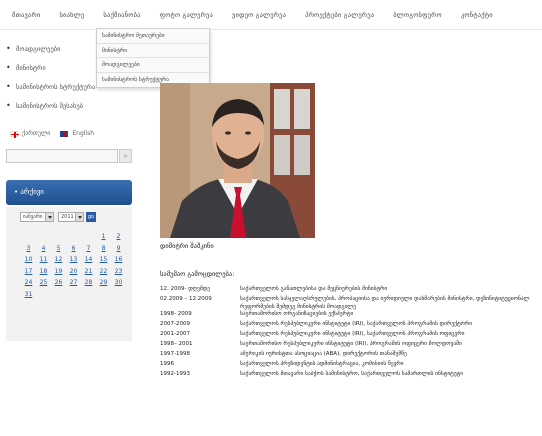  Describe the element at coordinates (186, 15) in the screenshot. I see `nav-item-photo-gallery: ფოტო გალერეა` at that location.